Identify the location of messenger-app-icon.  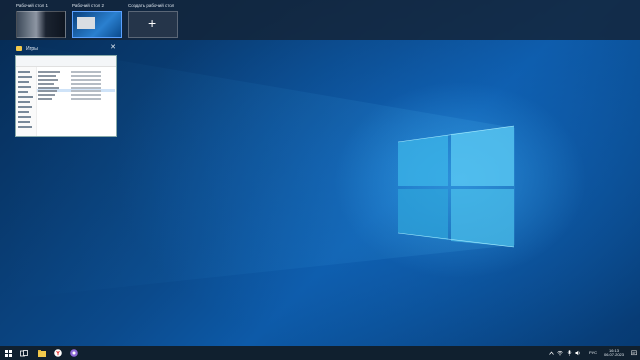
(73, 353).